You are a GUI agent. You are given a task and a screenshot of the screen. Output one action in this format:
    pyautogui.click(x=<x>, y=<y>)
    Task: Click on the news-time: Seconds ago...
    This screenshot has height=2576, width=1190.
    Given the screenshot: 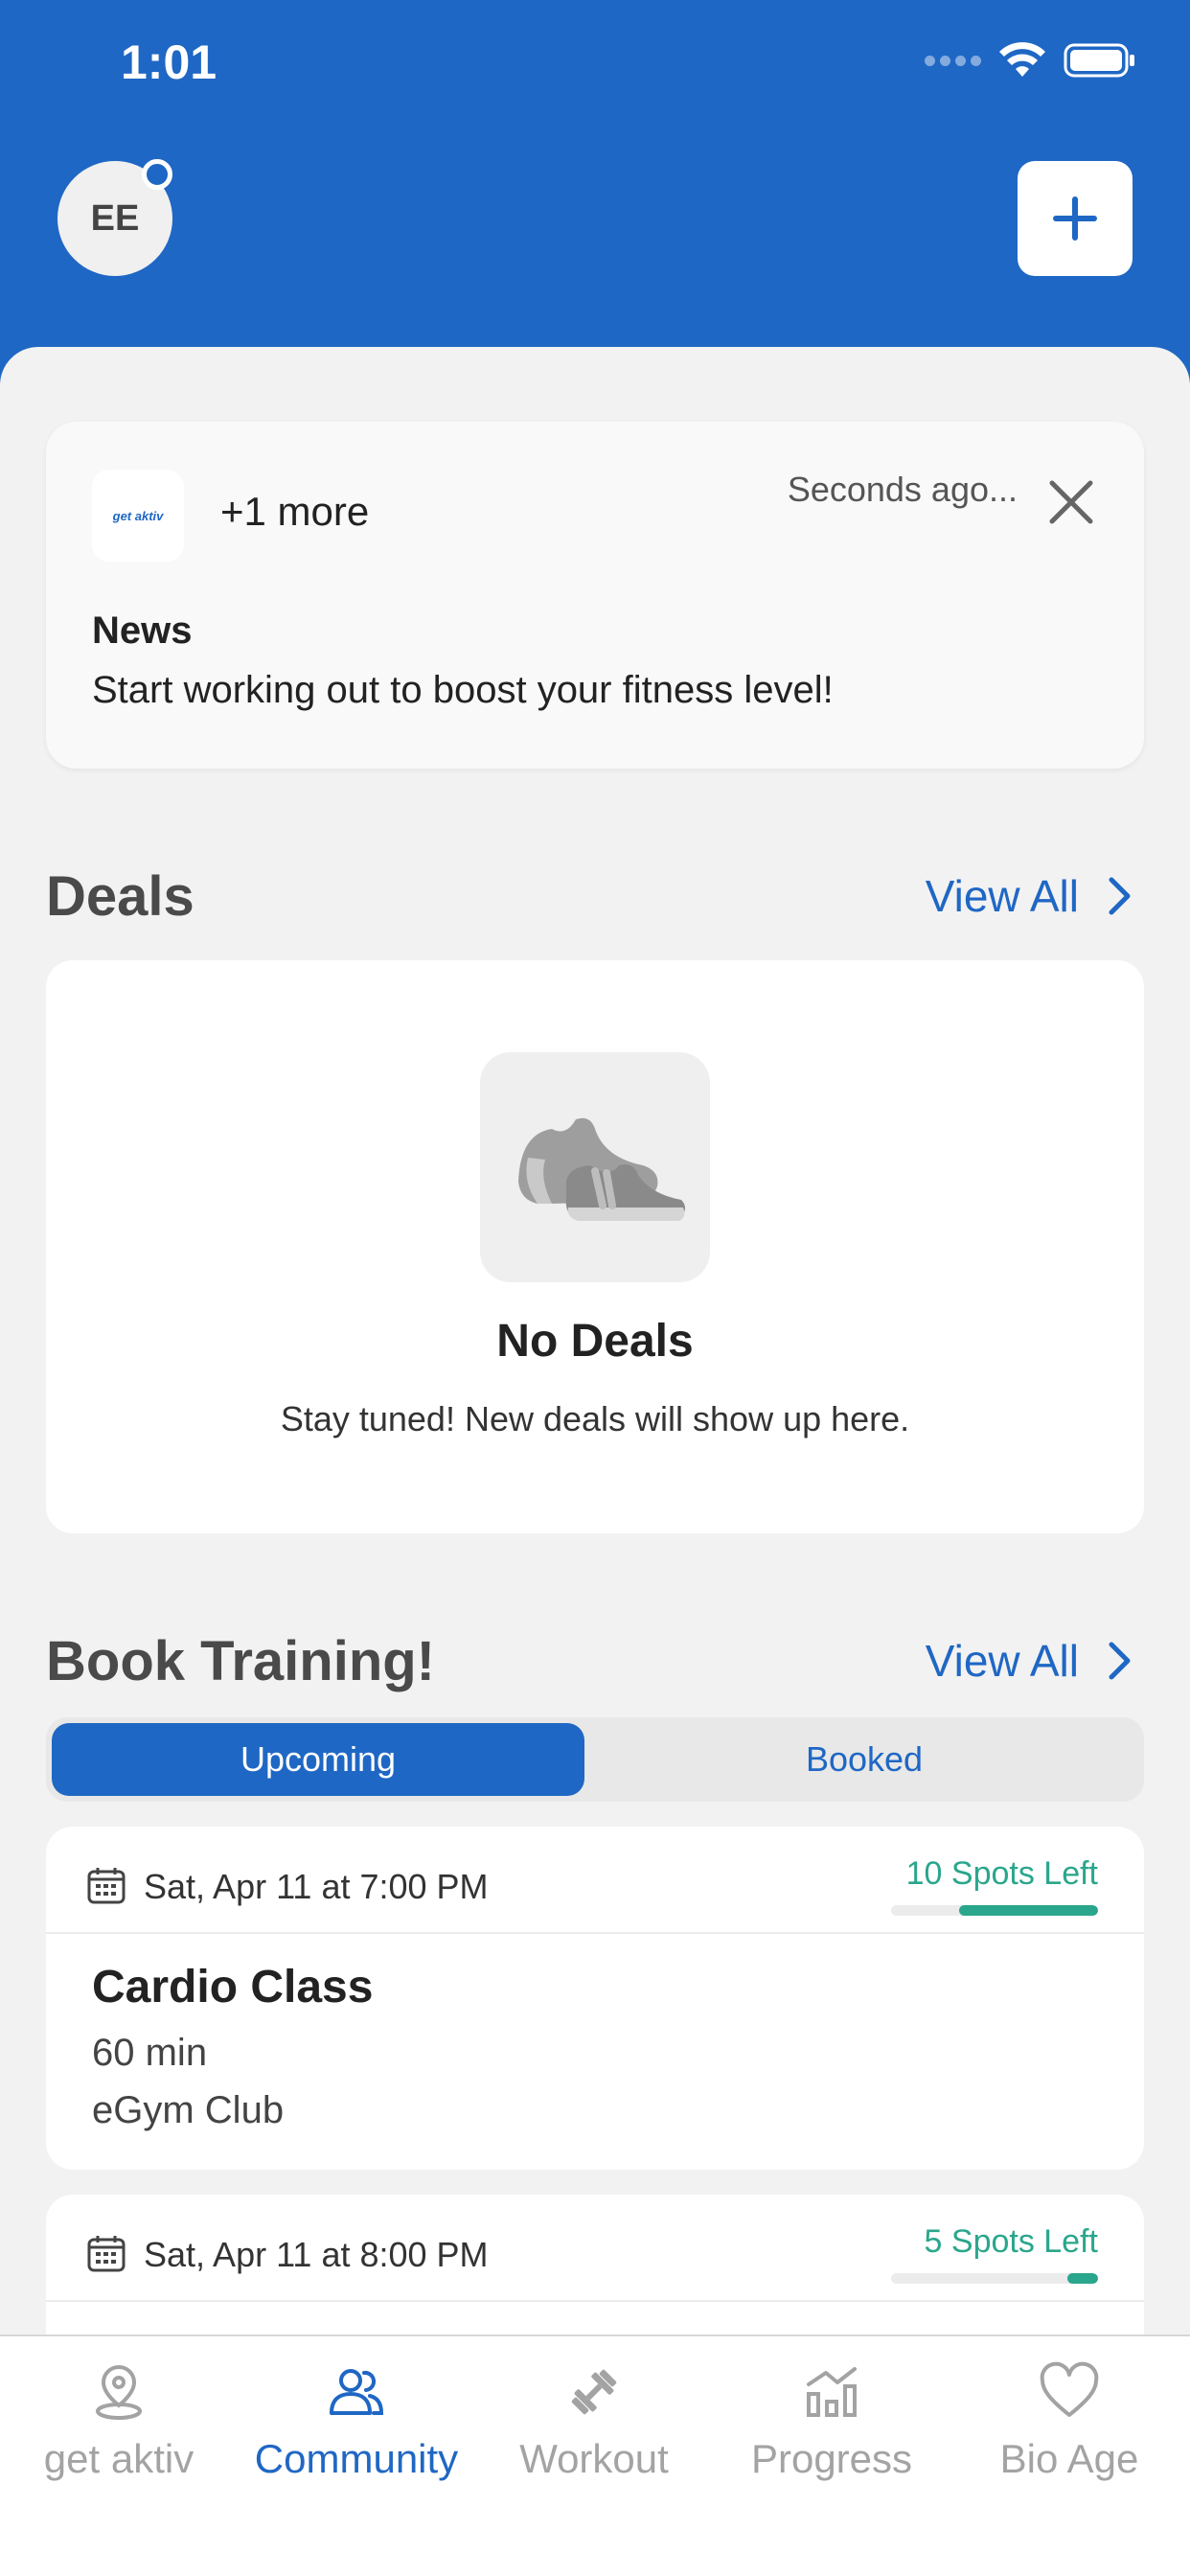 What is the action you would take?
    pyautogui.click(x=903, y=490)
    